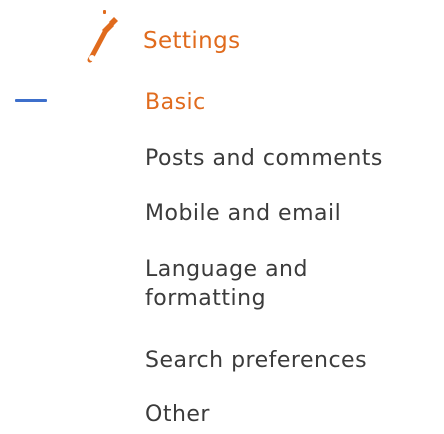  I want to click on active-item-indicator, so click(31, 100).